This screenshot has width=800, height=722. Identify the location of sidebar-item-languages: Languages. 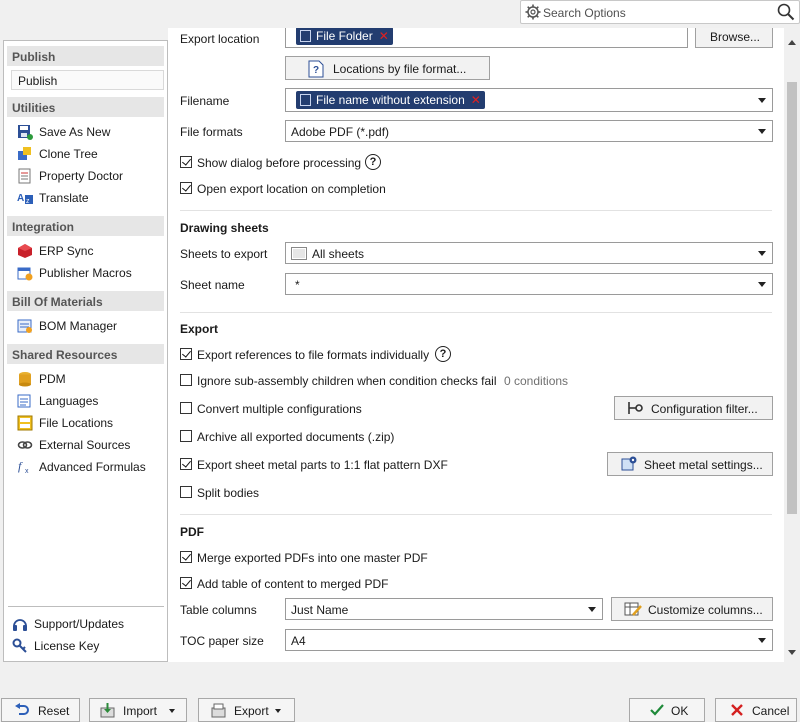
(92, 401).